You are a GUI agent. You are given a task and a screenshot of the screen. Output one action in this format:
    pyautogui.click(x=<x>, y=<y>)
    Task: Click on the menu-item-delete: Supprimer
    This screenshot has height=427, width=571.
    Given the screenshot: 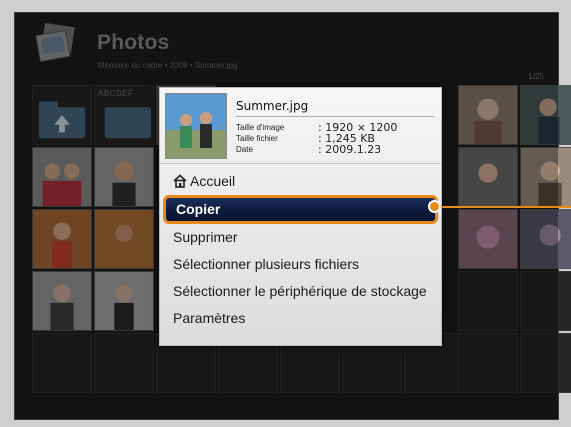 What is the action you would take?
    pyautogui.click(x=300, y=237)
    